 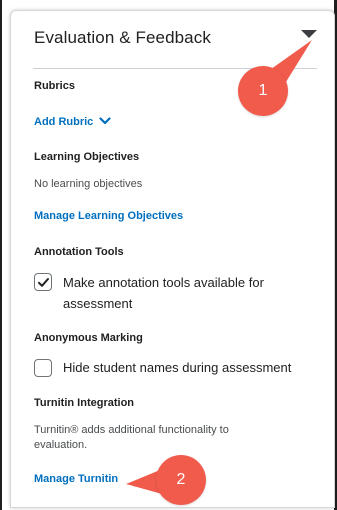 I want to click on callout-1-number: 1, so click(x=263, y=90).